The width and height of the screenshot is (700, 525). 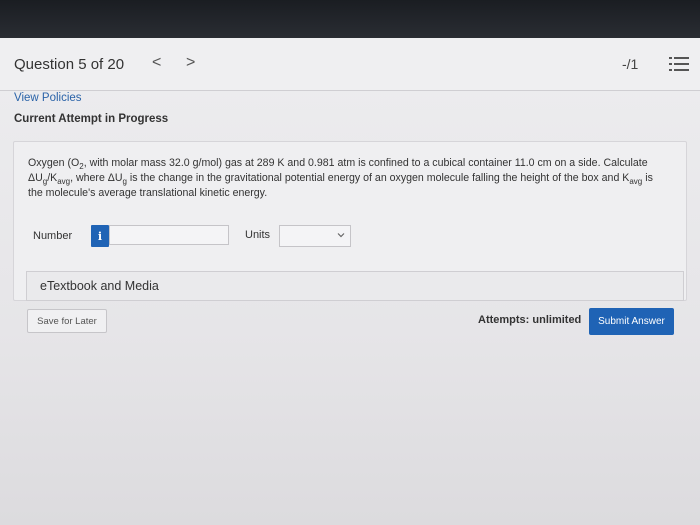 What do you see at coordinates (630, 64) in the screenshot?
I see `question-score: -/1` at bounding box center [630, 64].